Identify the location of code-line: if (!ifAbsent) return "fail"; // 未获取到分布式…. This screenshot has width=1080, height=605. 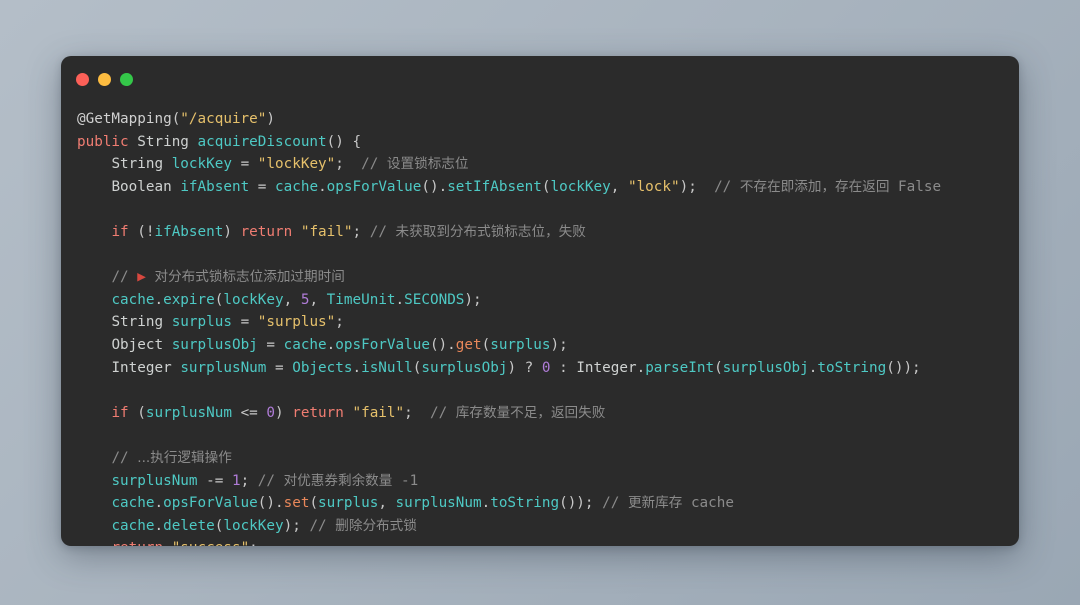
(348, 231).